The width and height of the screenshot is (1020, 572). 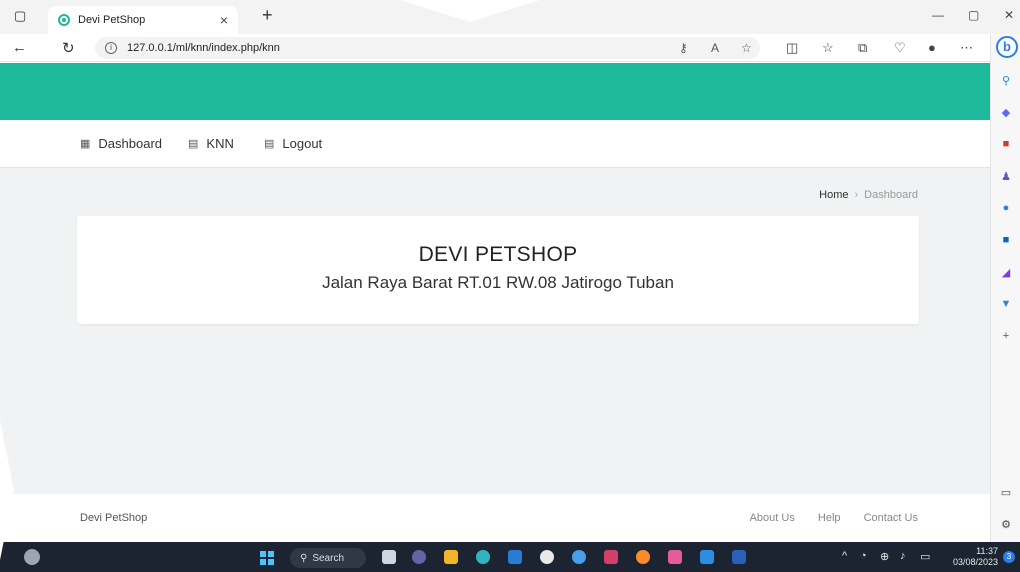 What do you see at coordinates (495, 91) in the screenshot?
I see `top-header` at bounding box center [495, 91].